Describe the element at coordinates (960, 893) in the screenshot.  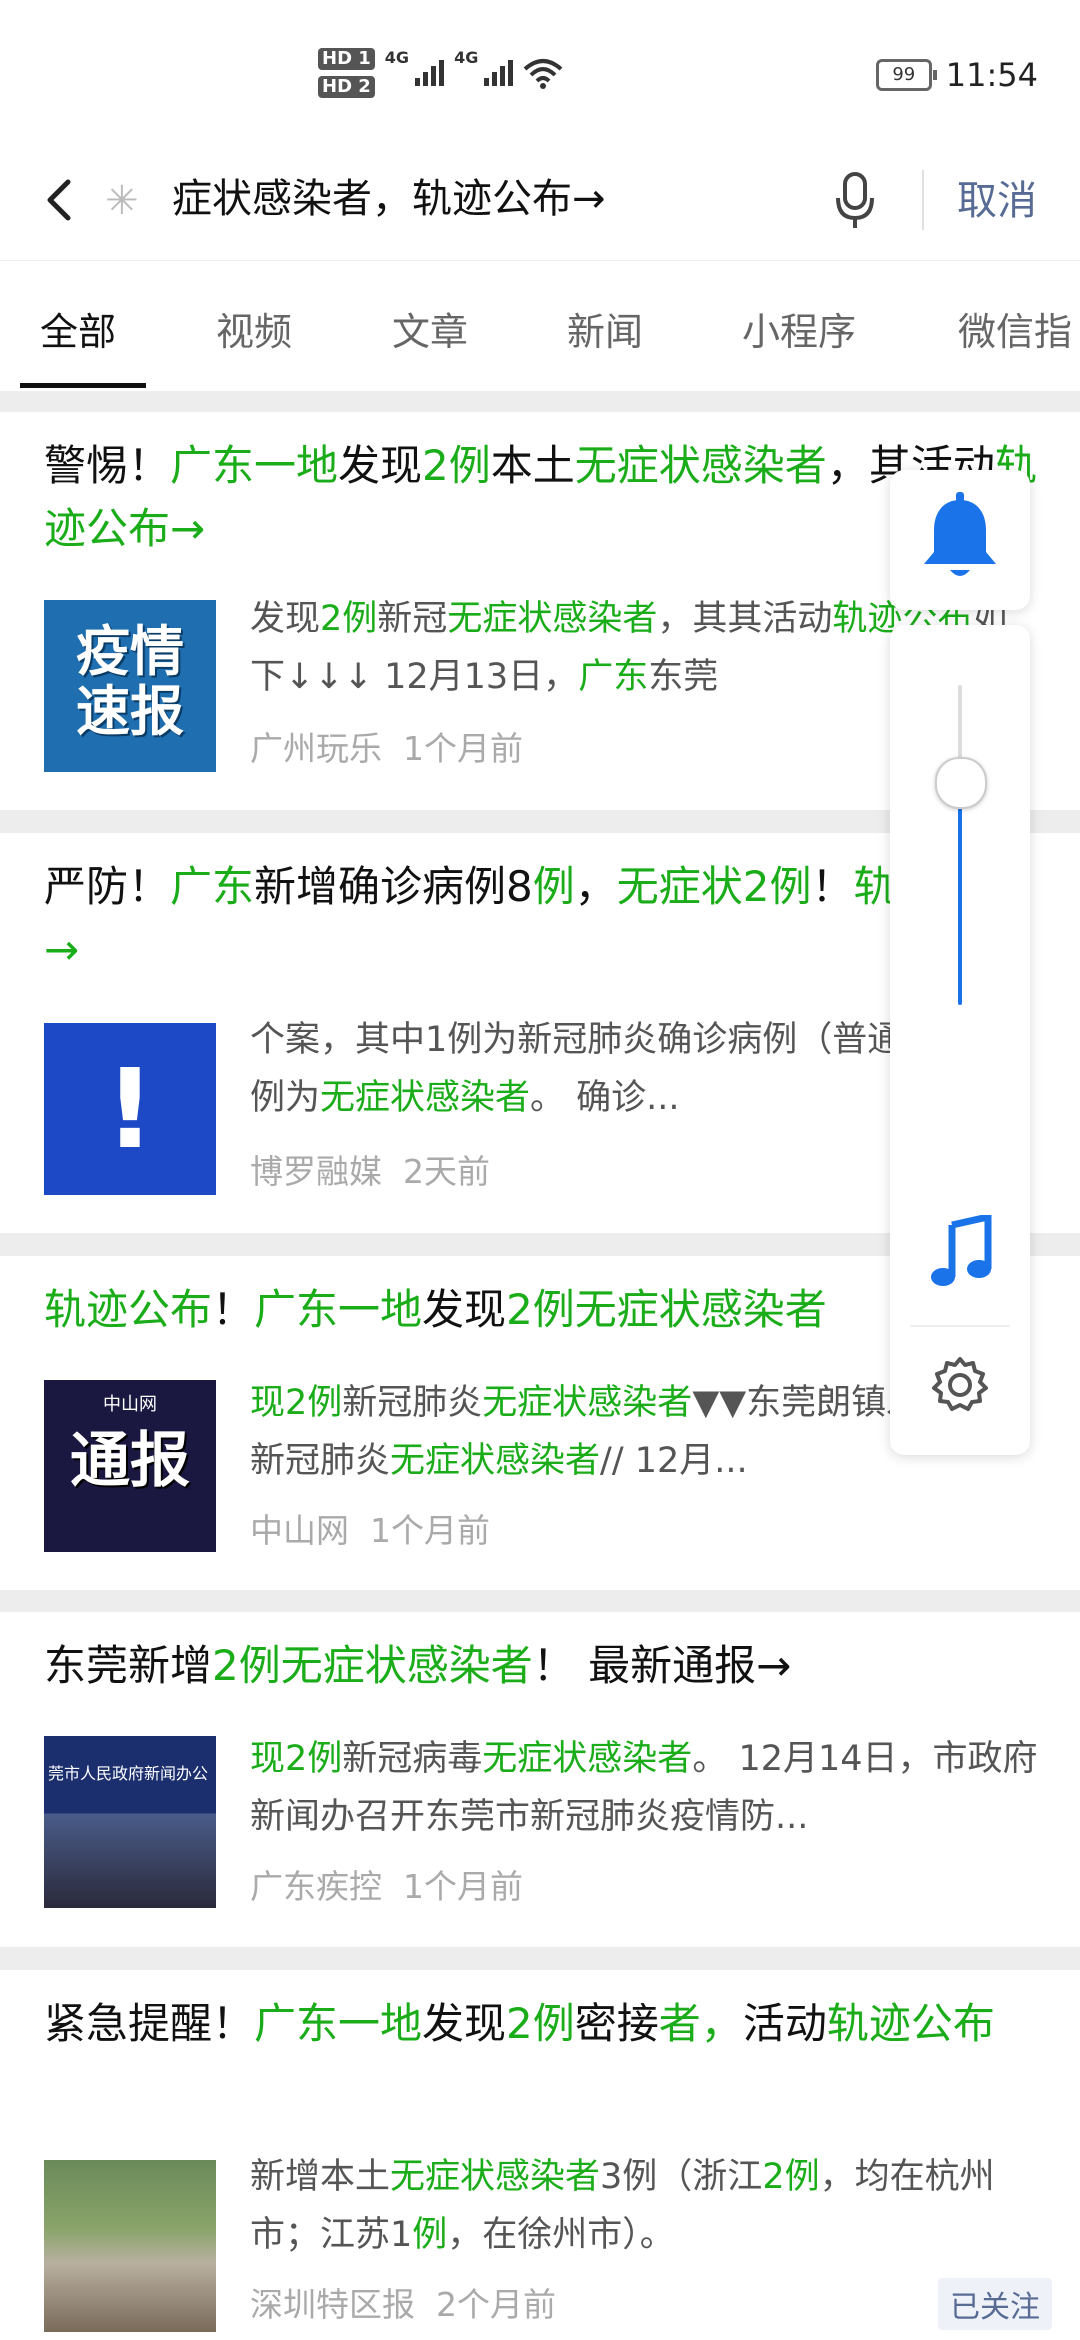
I see `volume-fill` at that location.